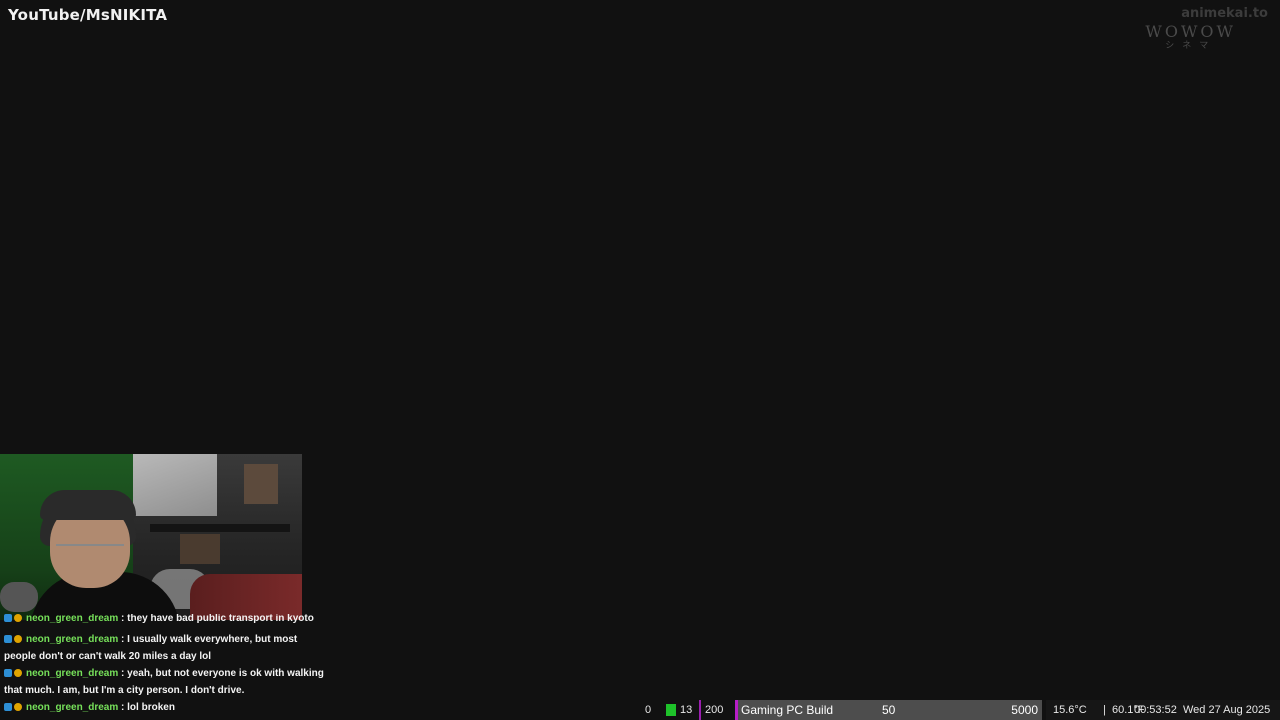 Image resolution: width=1280 pixels, height=720 pixels. I want to click on goal-current: 50, so click(889, 710).